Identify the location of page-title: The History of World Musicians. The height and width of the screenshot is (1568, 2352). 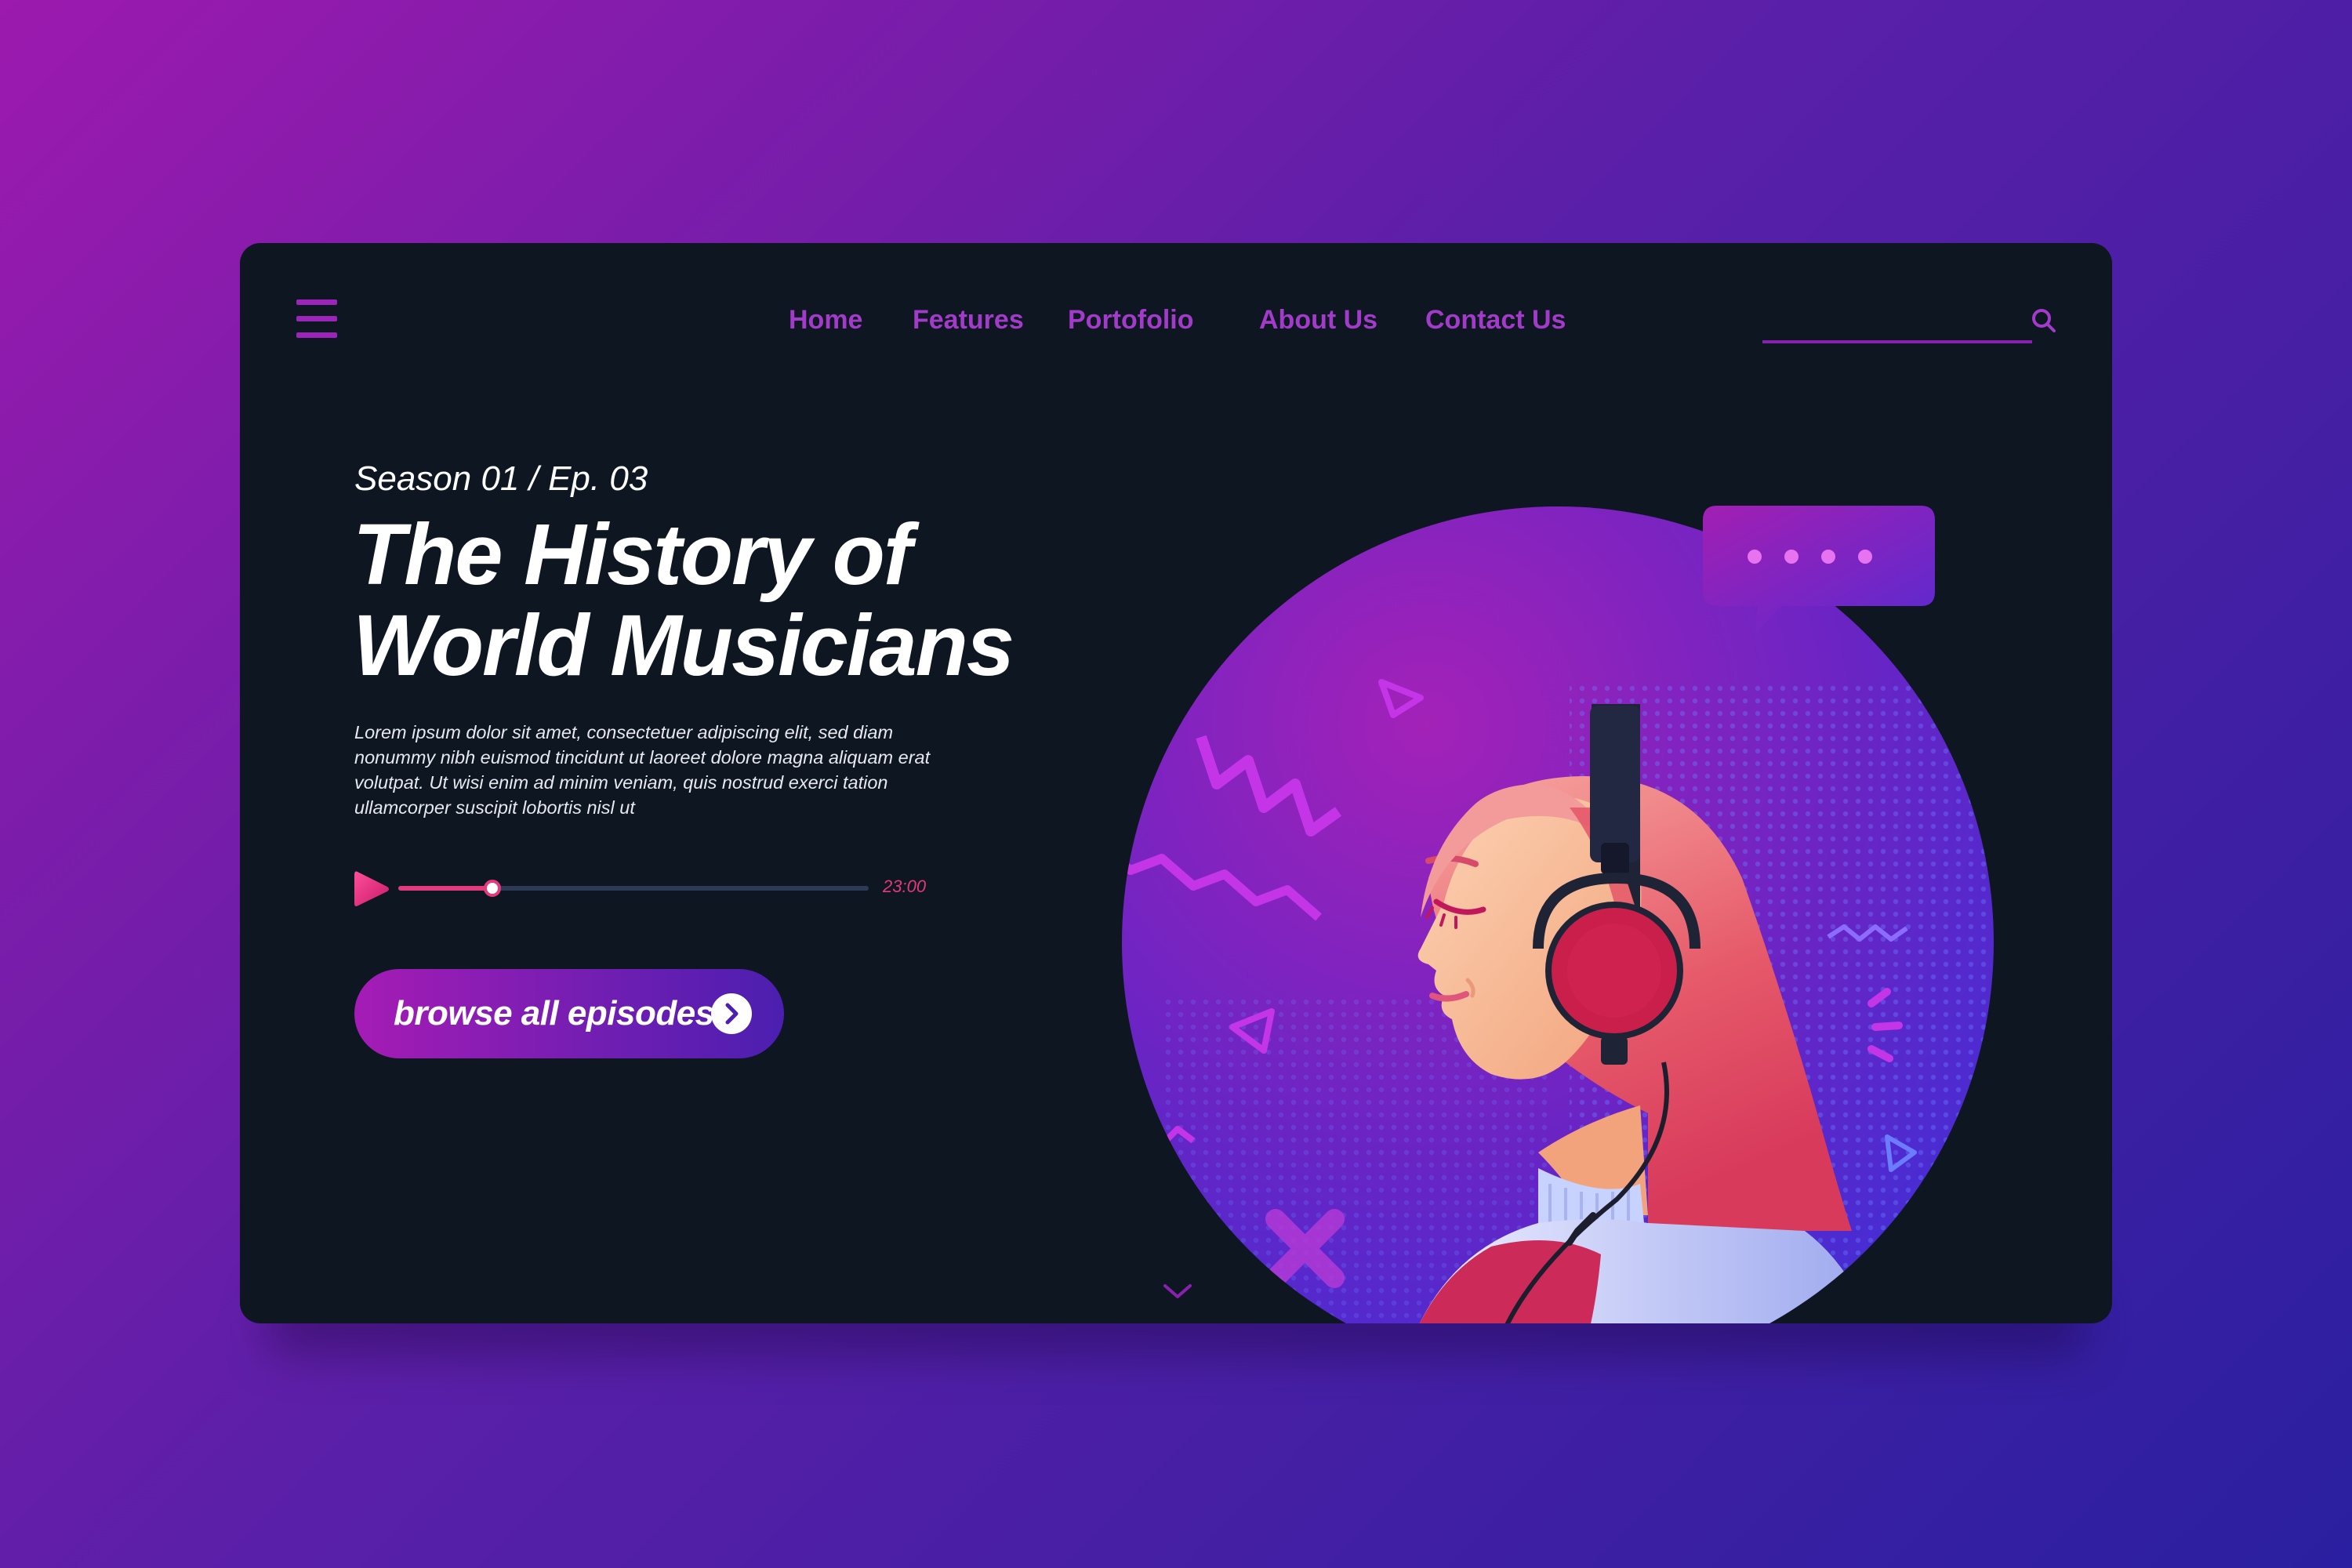
(683, 600).